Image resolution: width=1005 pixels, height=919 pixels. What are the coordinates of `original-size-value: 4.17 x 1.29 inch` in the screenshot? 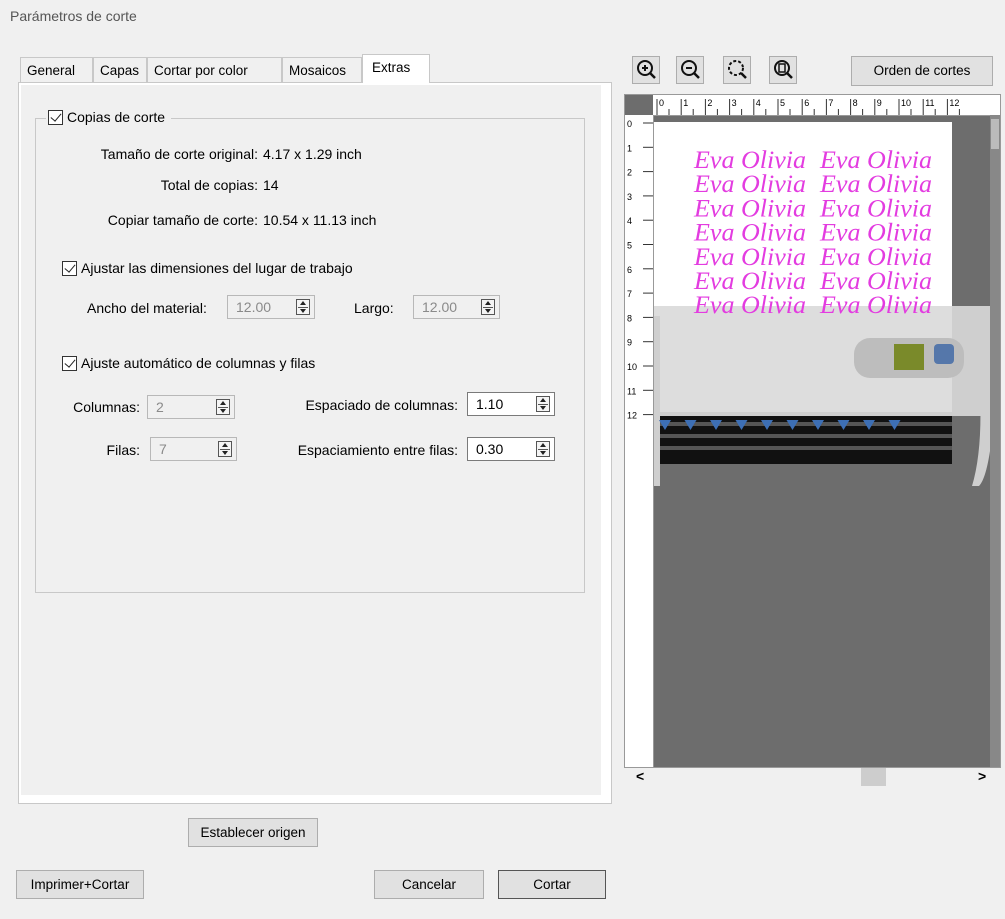 It's located at (312, 154).